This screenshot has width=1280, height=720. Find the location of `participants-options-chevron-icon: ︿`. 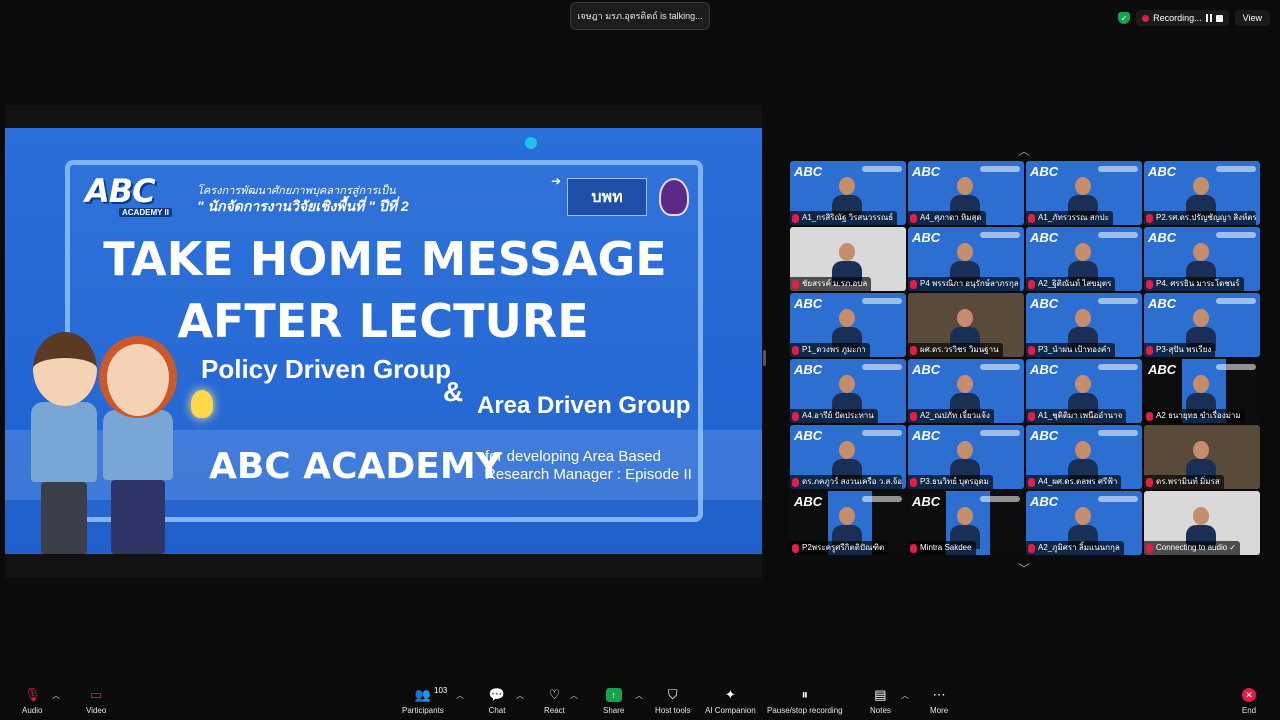

participants-options-chevron-icon: ︿ is located at coordinates (460, 695).